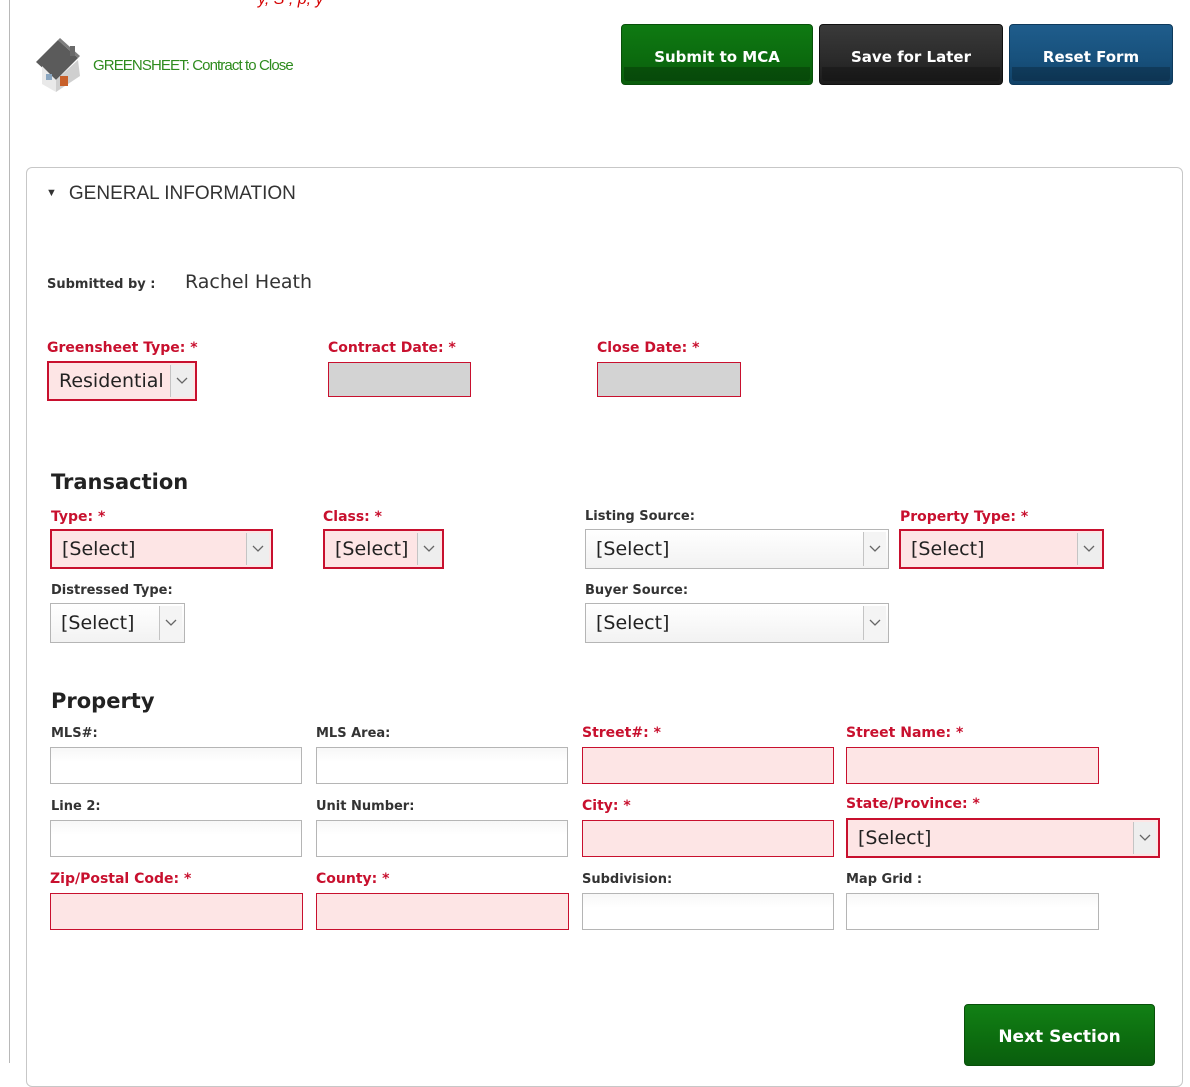 The width and height of the screenshot is (1190, 1087). What do you see at coordinates (606, 806) in the screenshot?
I see `city-label: City: *` at bounding box center [606, 806].